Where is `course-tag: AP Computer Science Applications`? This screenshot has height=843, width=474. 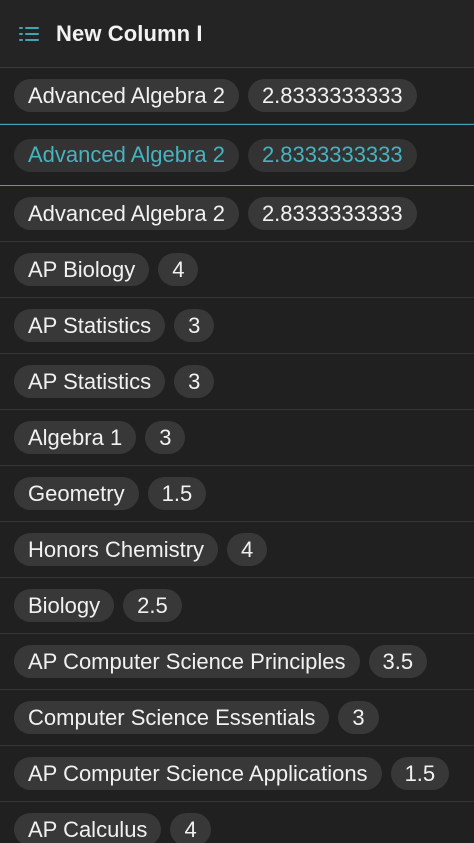
course-tag: AP Computer Science Applications is located at coordinates (198, 773).